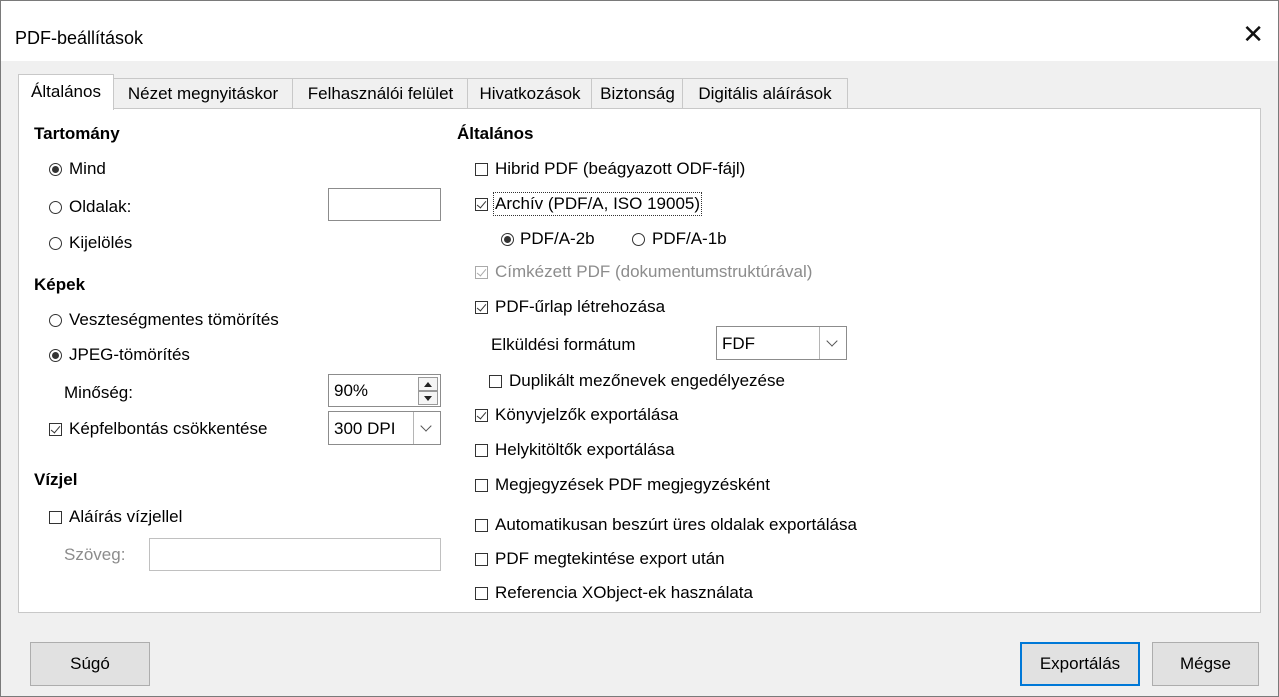 This screenshot has width=1279, height=697. I want to click on close-icon: ✕, so click(1253, 34).